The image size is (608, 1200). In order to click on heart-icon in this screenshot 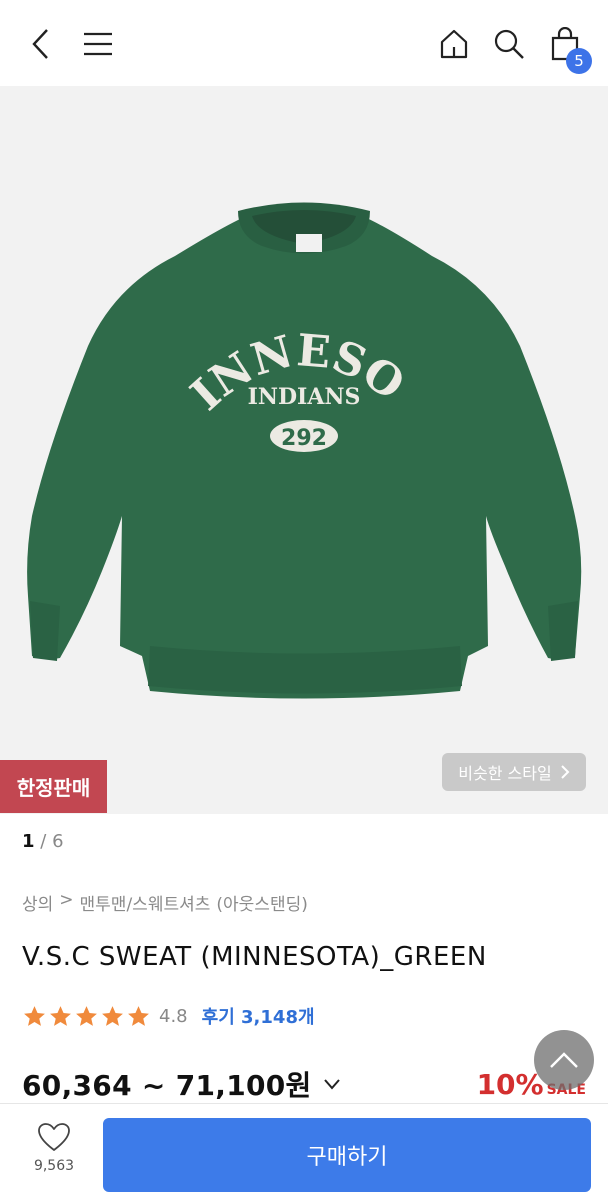, I will do `click(54, 1137)`.